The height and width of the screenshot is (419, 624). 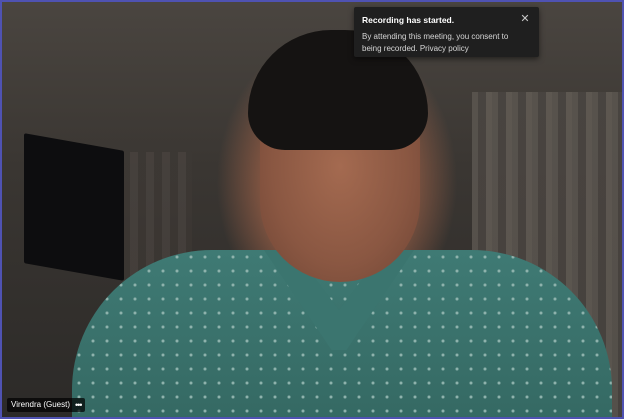 I want to click on notification-title: Recording has started., so click(x=408, y=20).